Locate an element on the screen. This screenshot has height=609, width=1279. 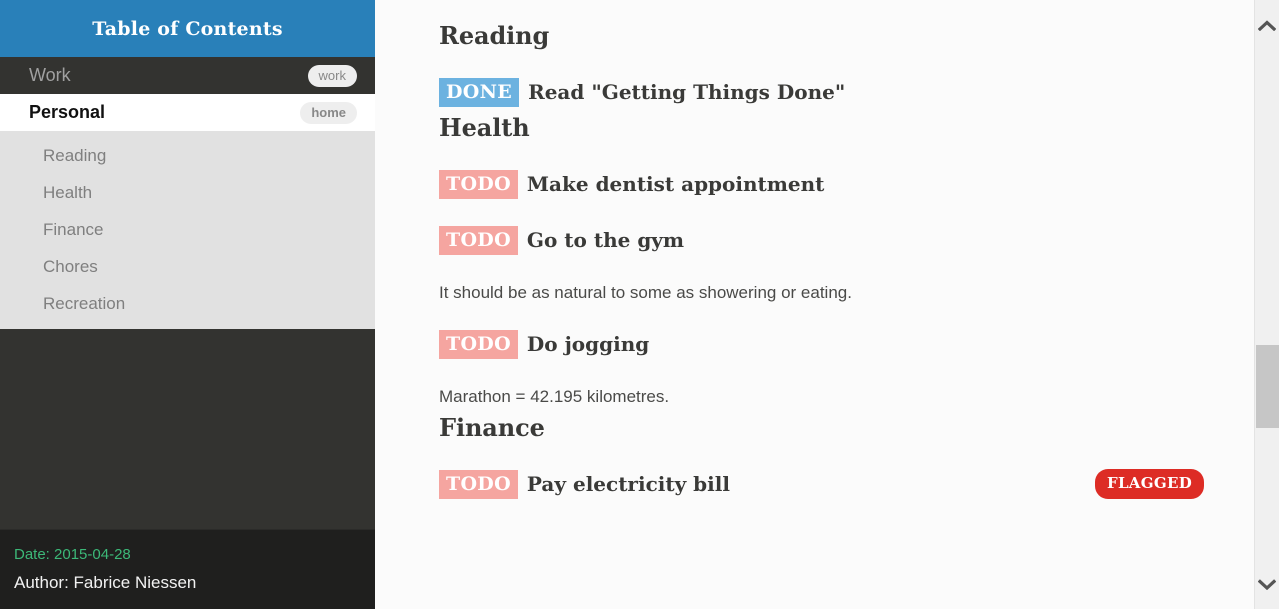
chevron-down-icon is located at coordinates (1267, 584).